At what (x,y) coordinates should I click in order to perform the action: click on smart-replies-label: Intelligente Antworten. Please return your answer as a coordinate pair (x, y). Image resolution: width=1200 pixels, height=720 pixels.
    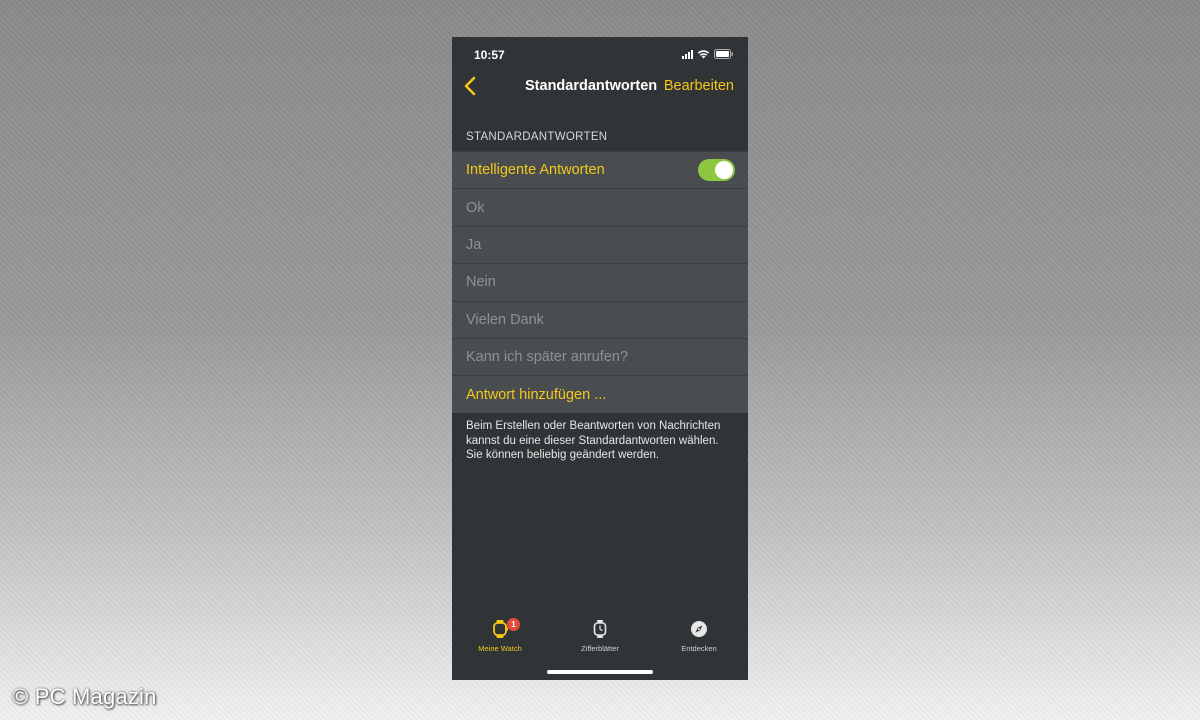
    Looking at the image, I should click on (535, 170).